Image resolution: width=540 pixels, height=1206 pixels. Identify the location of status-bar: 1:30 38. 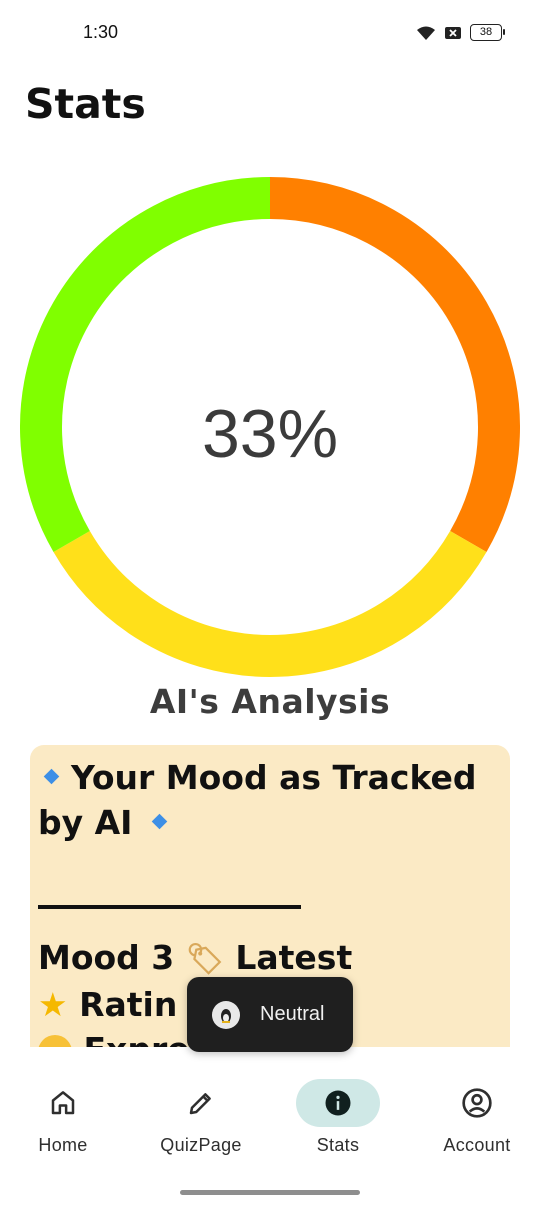
(270, 35).